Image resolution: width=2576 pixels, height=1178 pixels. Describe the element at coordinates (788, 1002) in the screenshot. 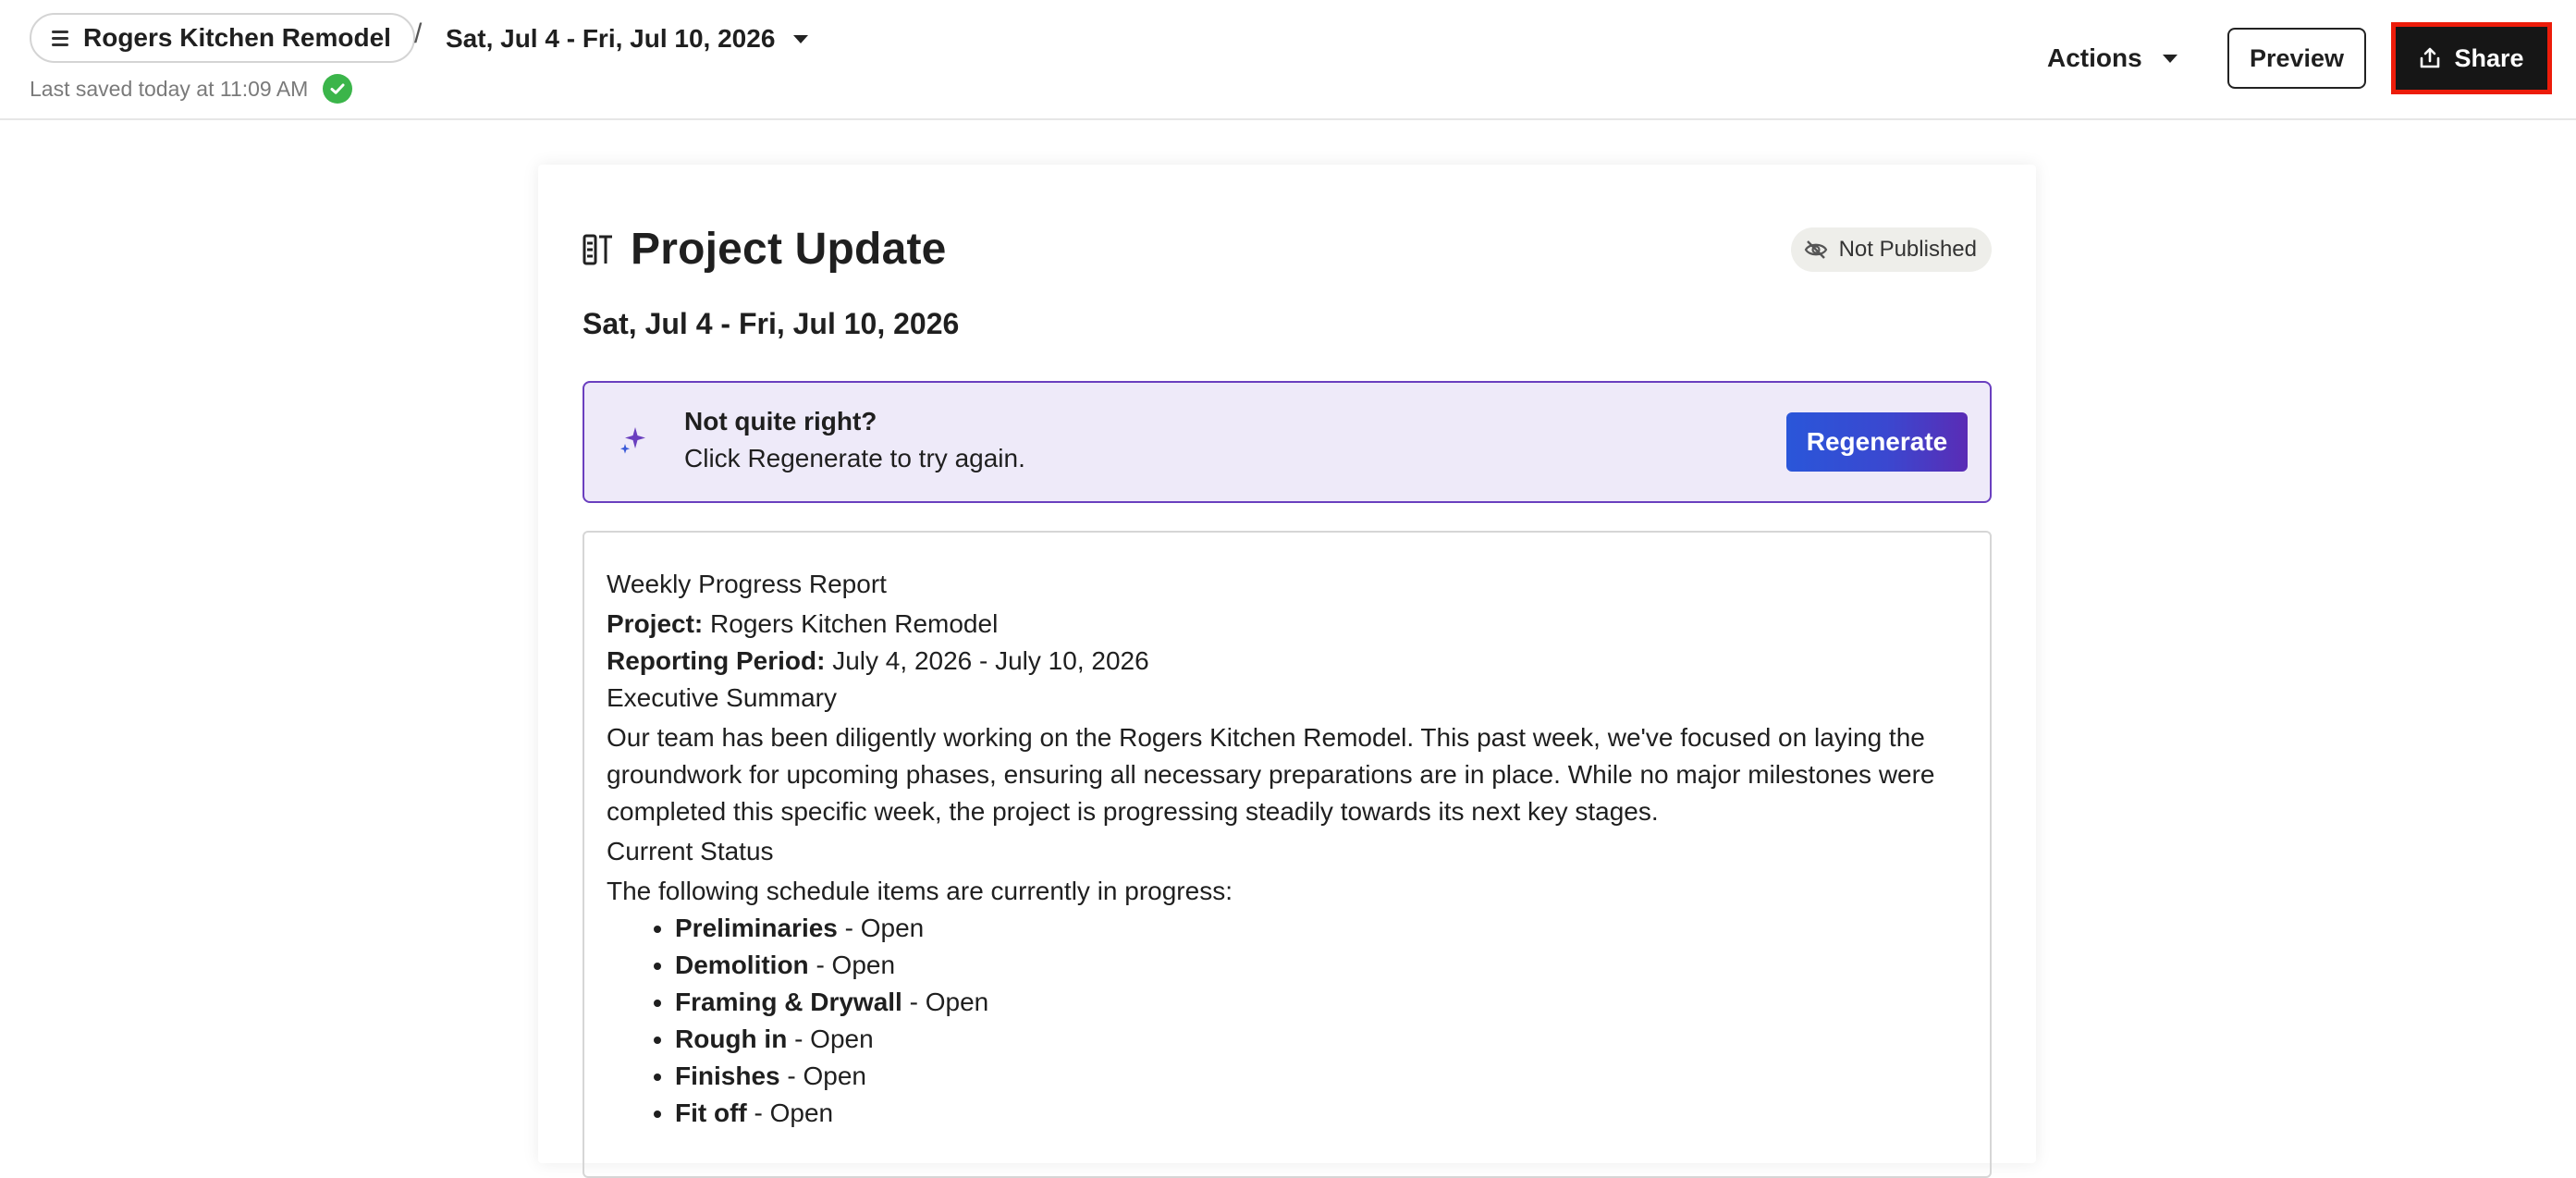

I see `item-name: Framing & Drywall` at that location.